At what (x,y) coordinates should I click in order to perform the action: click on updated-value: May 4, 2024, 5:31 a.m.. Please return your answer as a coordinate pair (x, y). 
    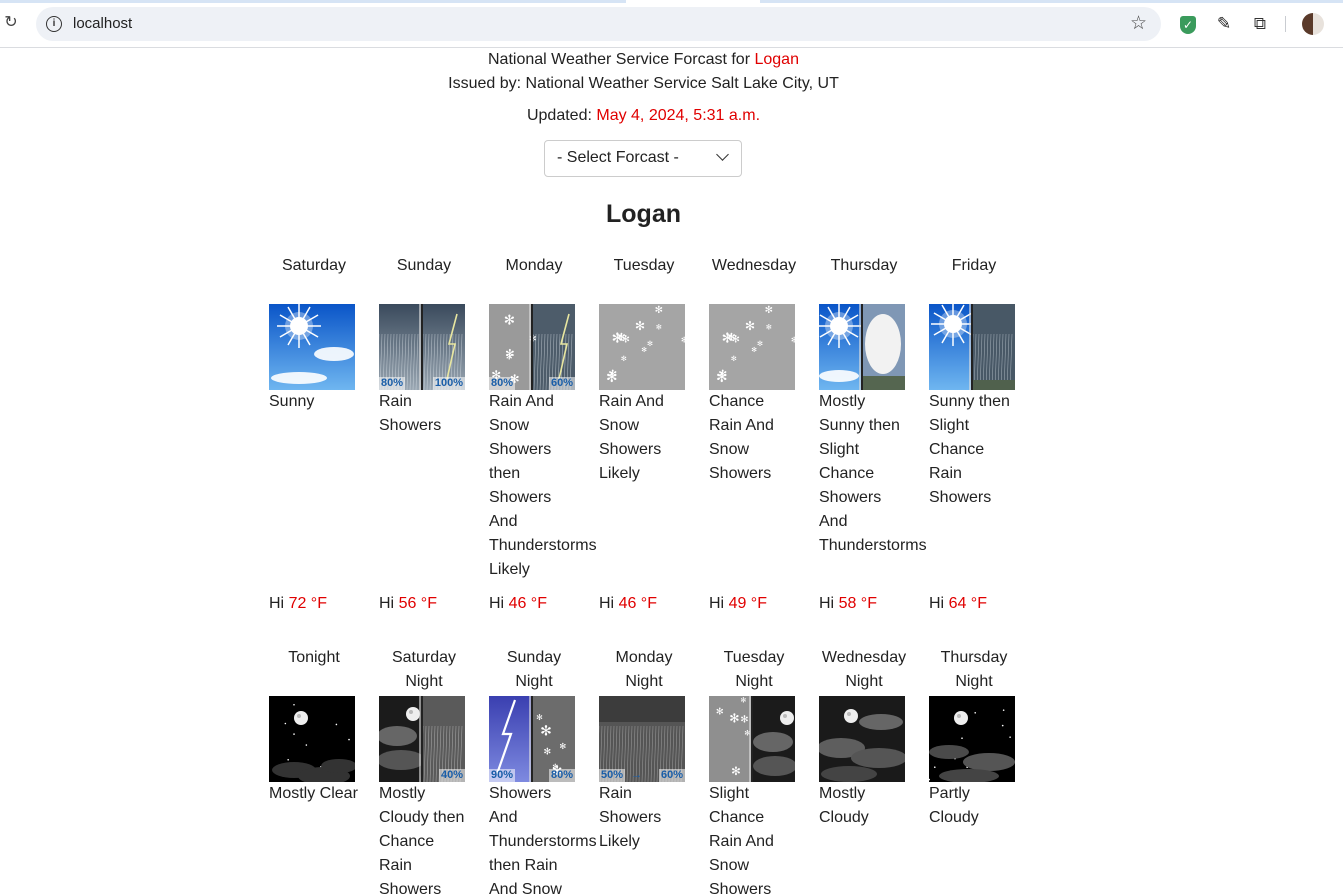
    Looking at the image, I should click on (678, 115).